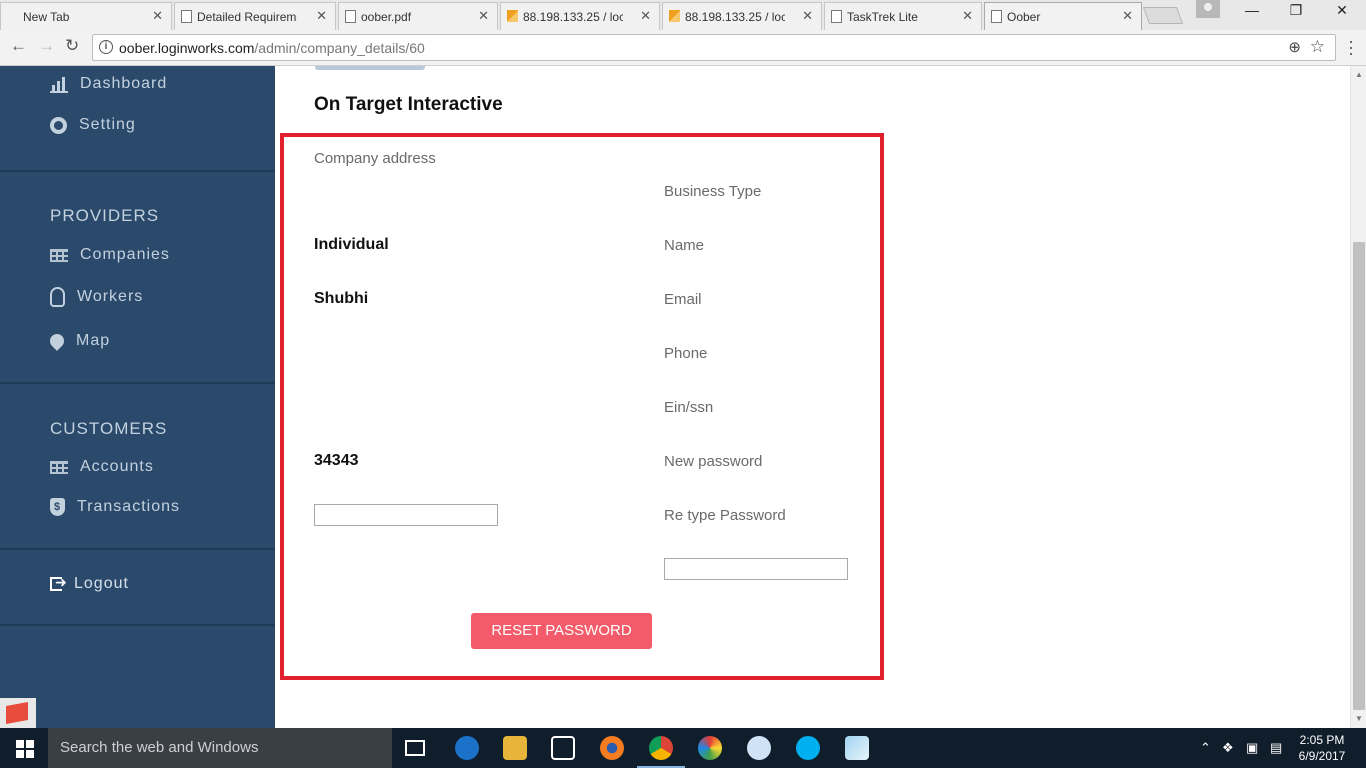  What do you see at coordinates (1024, 16) in the screenshot?
I see `tab-label: Oober` at bounding box center [1024, 16].